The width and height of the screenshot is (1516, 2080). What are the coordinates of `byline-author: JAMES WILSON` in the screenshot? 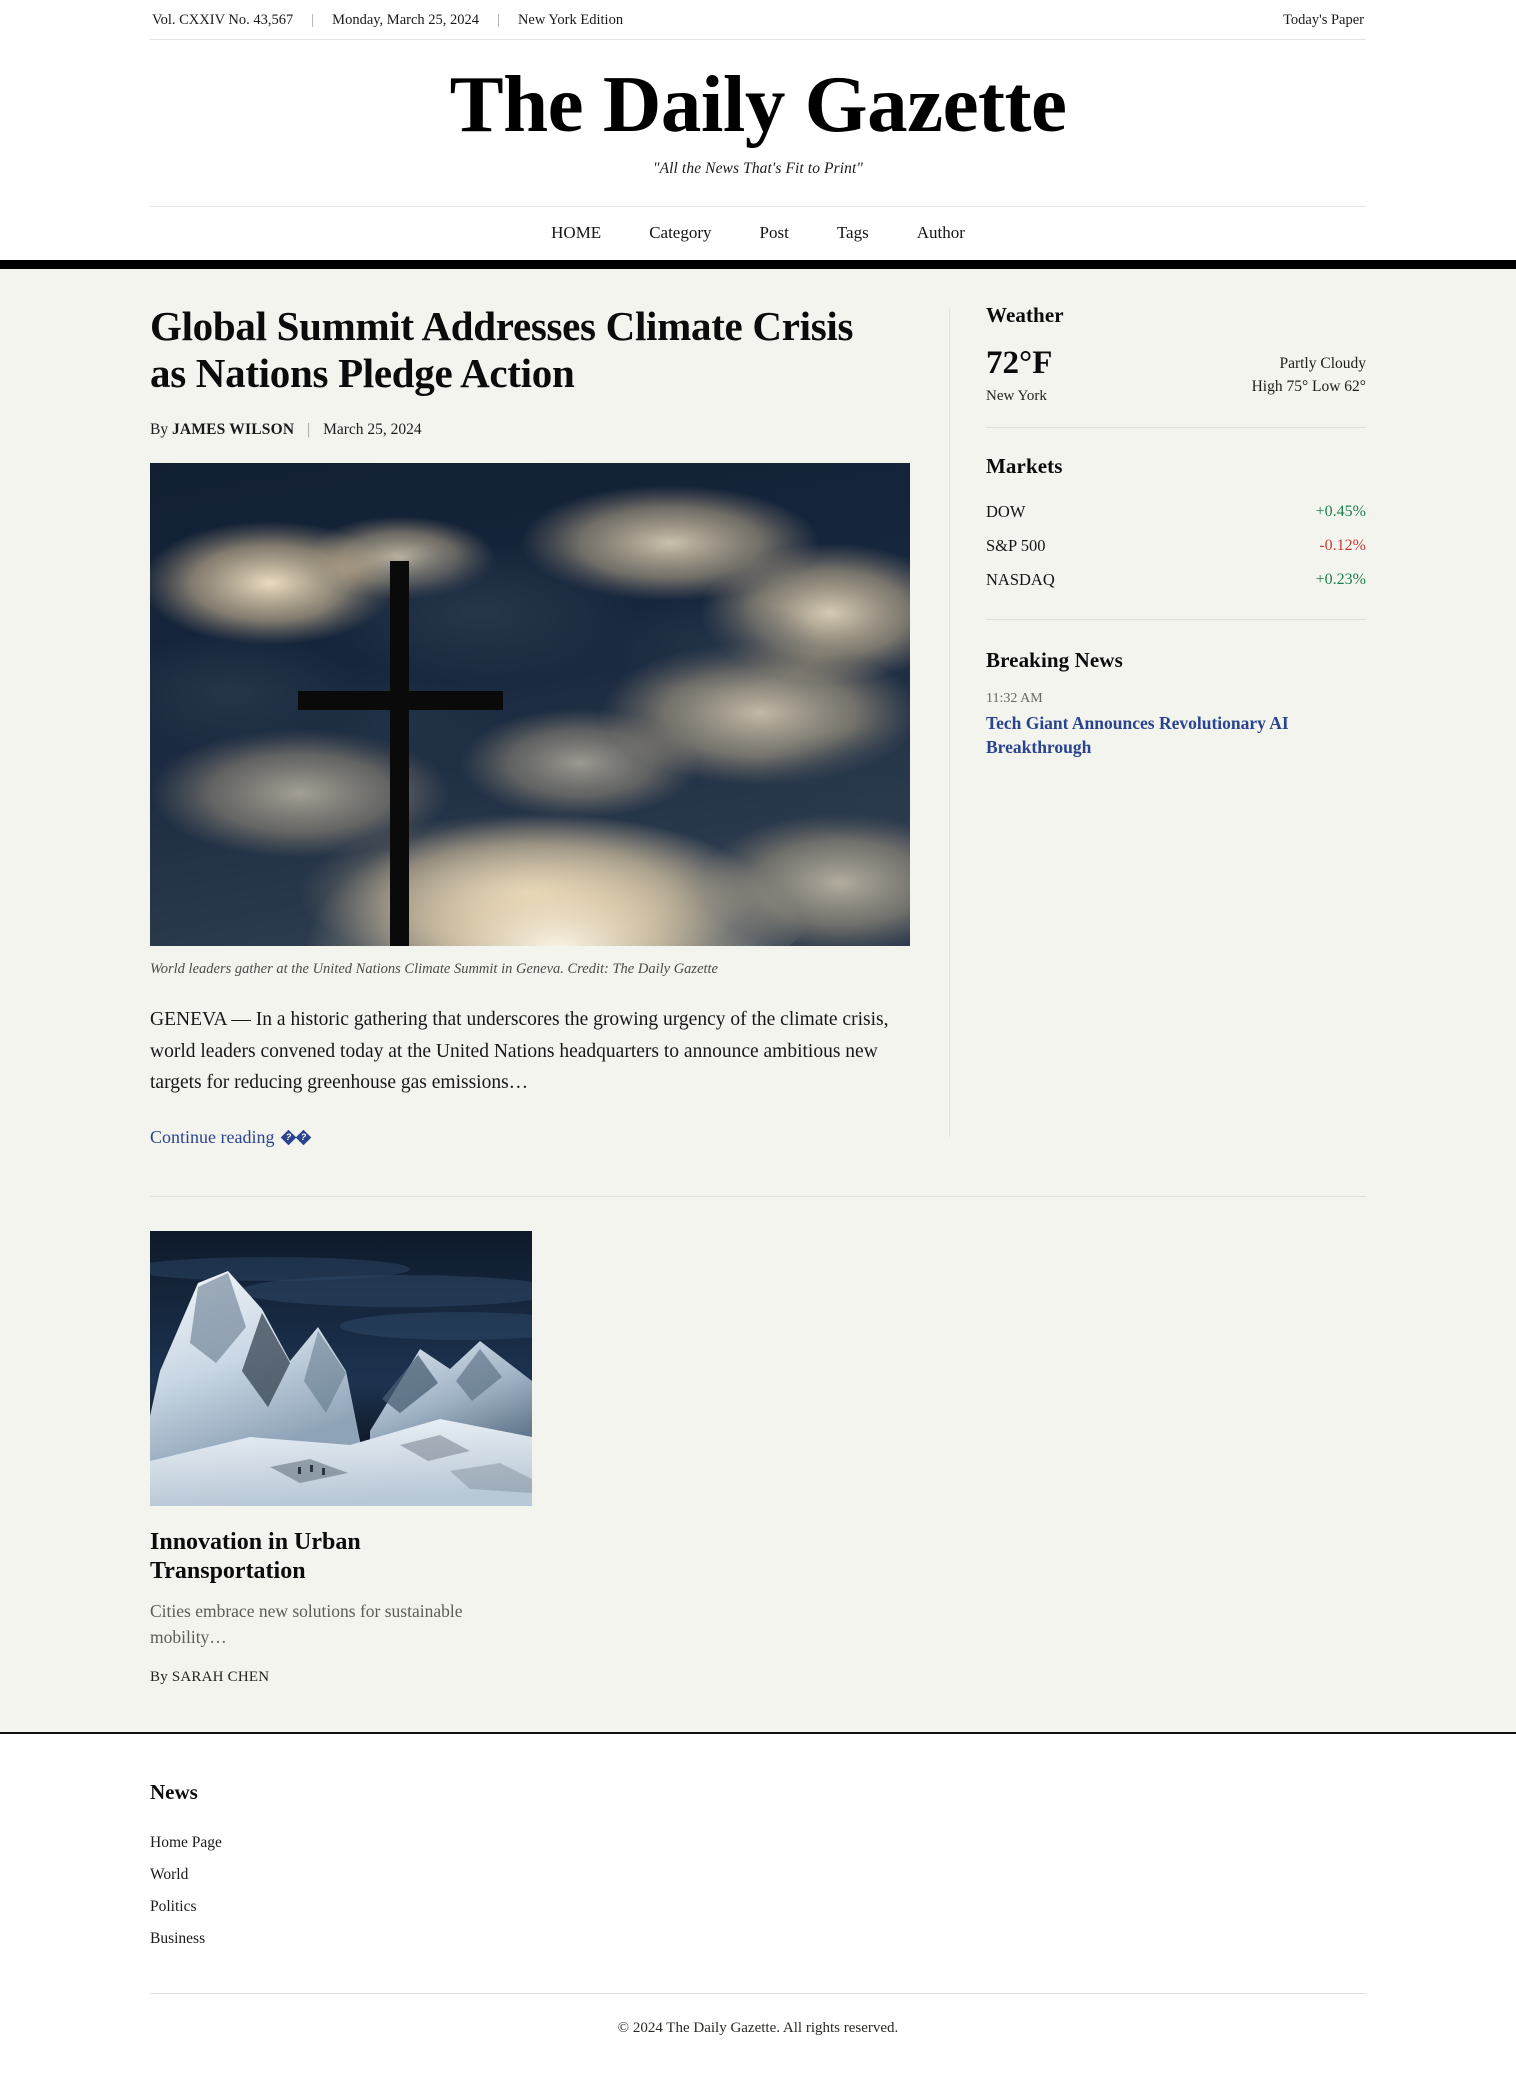 It's located at (233, 429).